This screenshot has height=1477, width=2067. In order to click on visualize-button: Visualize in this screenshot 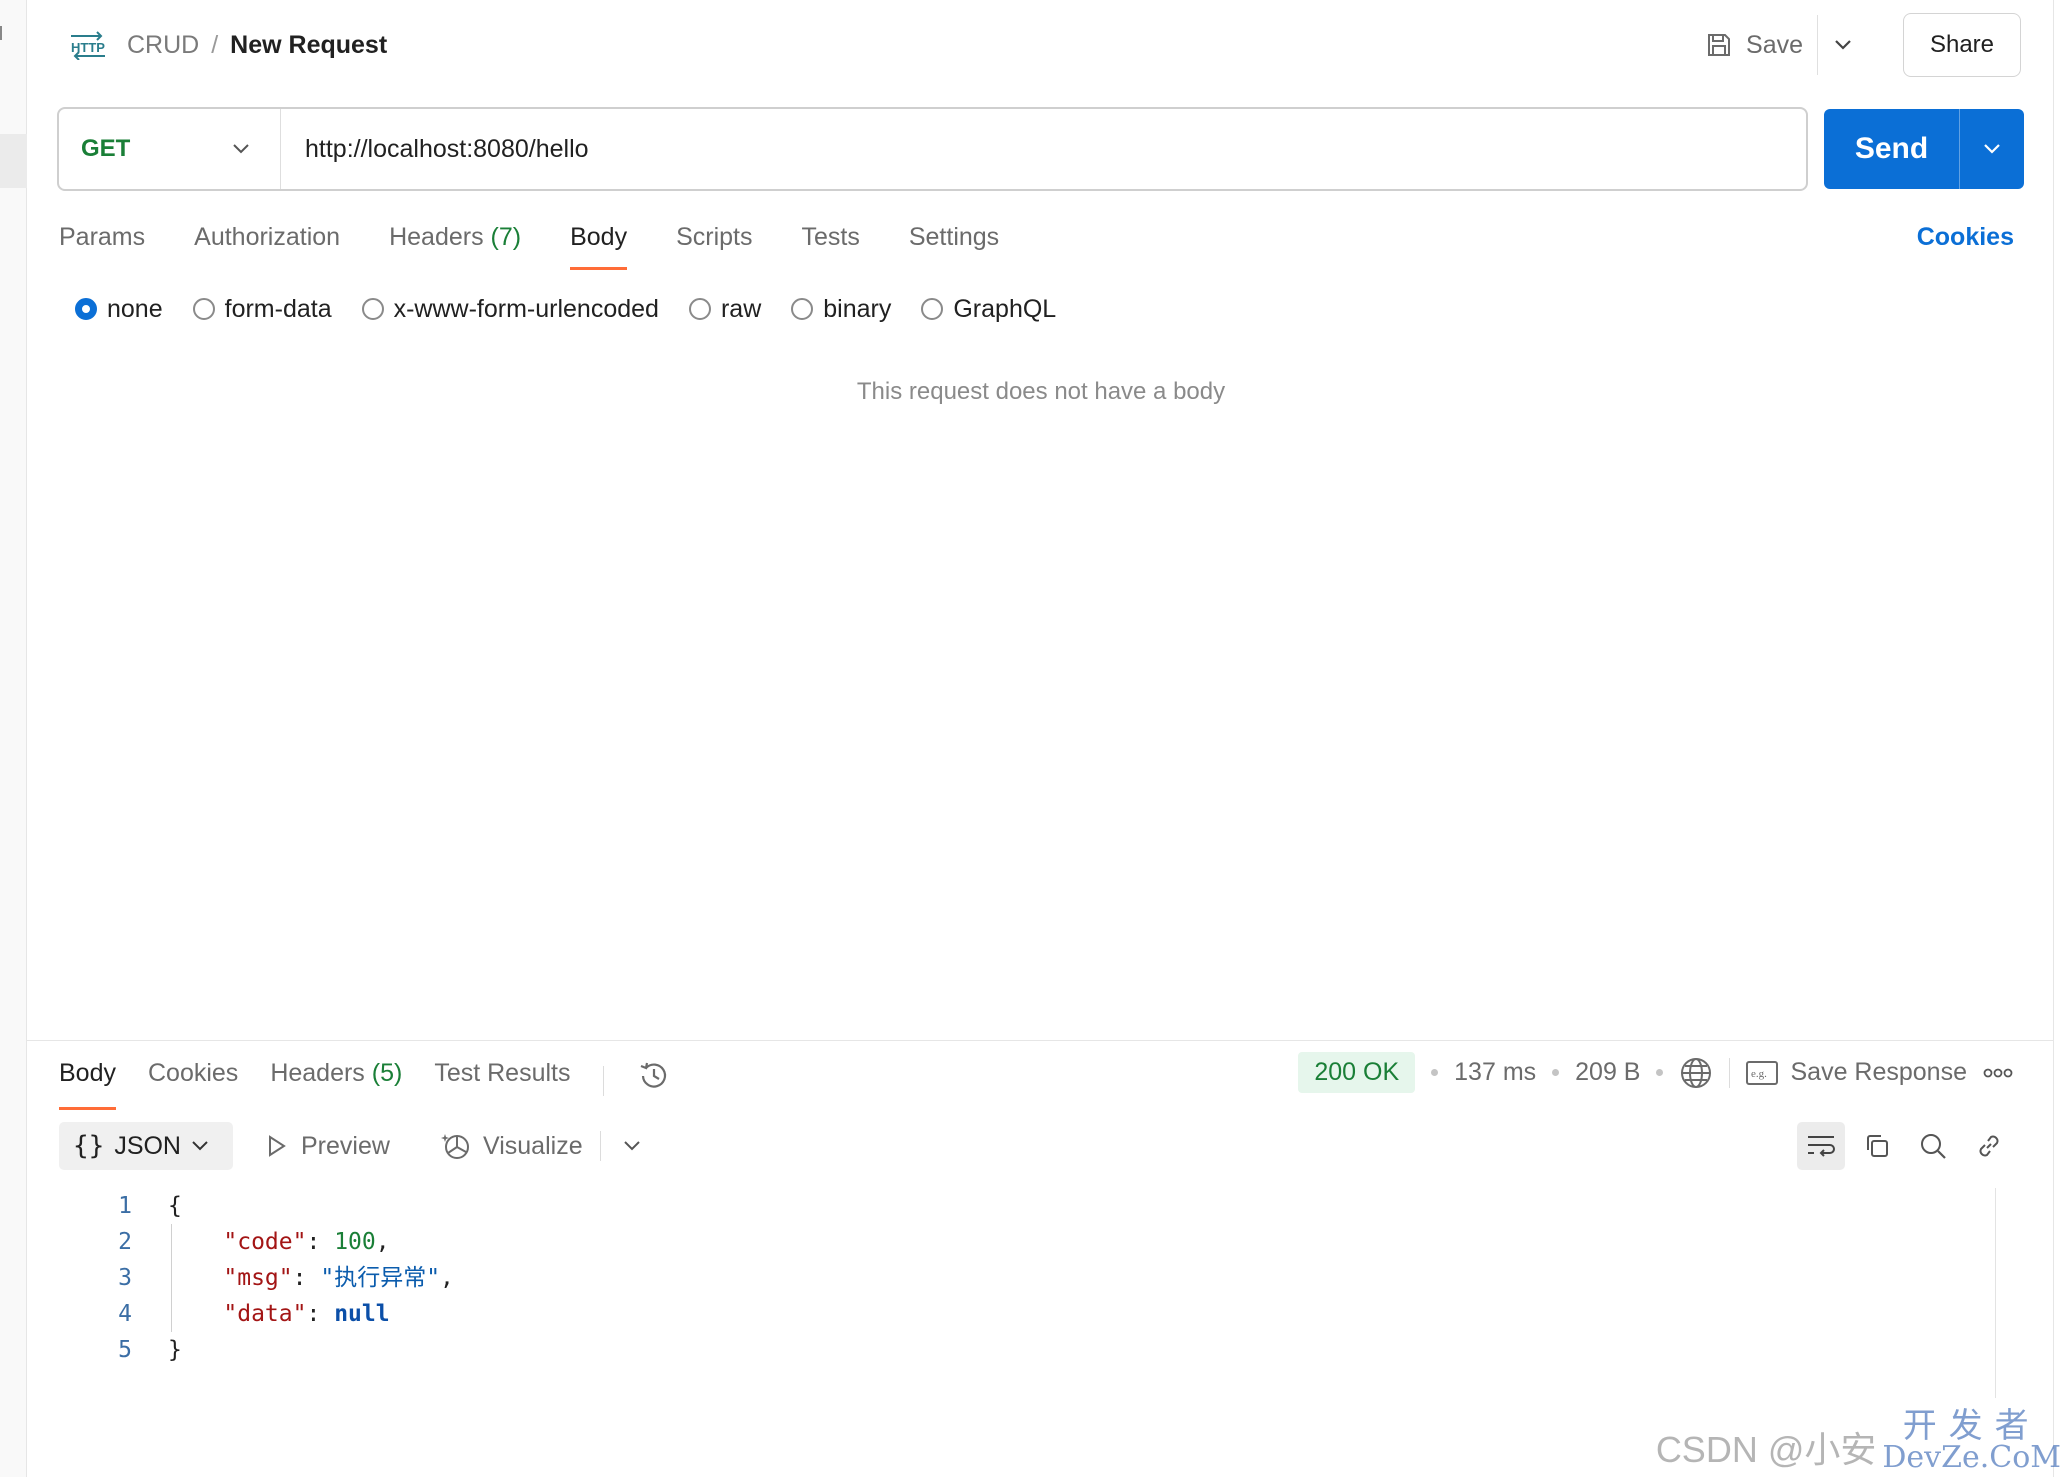, I will do `click(512, 1146)`.